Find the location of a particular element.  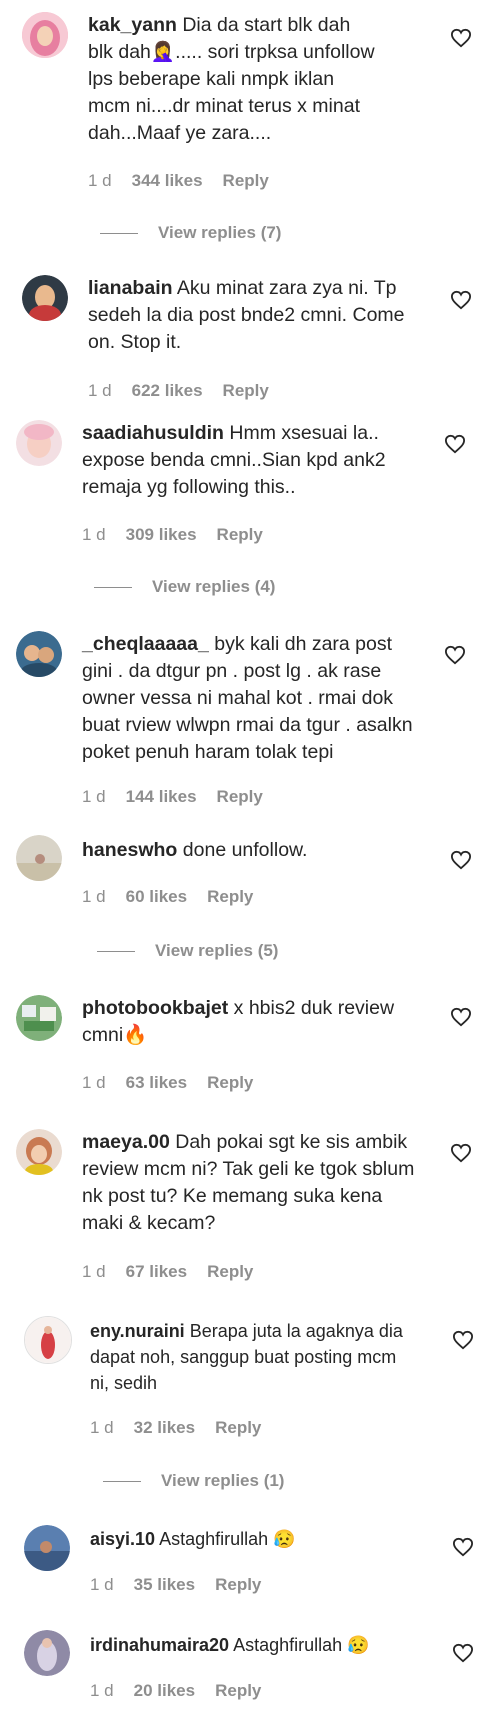

comment-username: maeya.00 is located at coordinates (126, 1142).